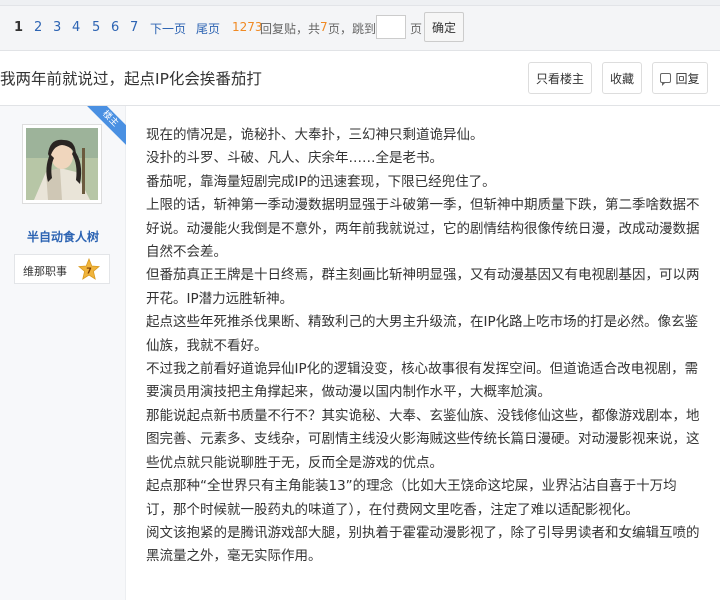  Describe the element at coordinates (315, 135) in the screenshot. I see `post-paragraph: 现在的情况是，诡秘扑、大奉扑，三幻神只剩道诡异仙。` at that location.